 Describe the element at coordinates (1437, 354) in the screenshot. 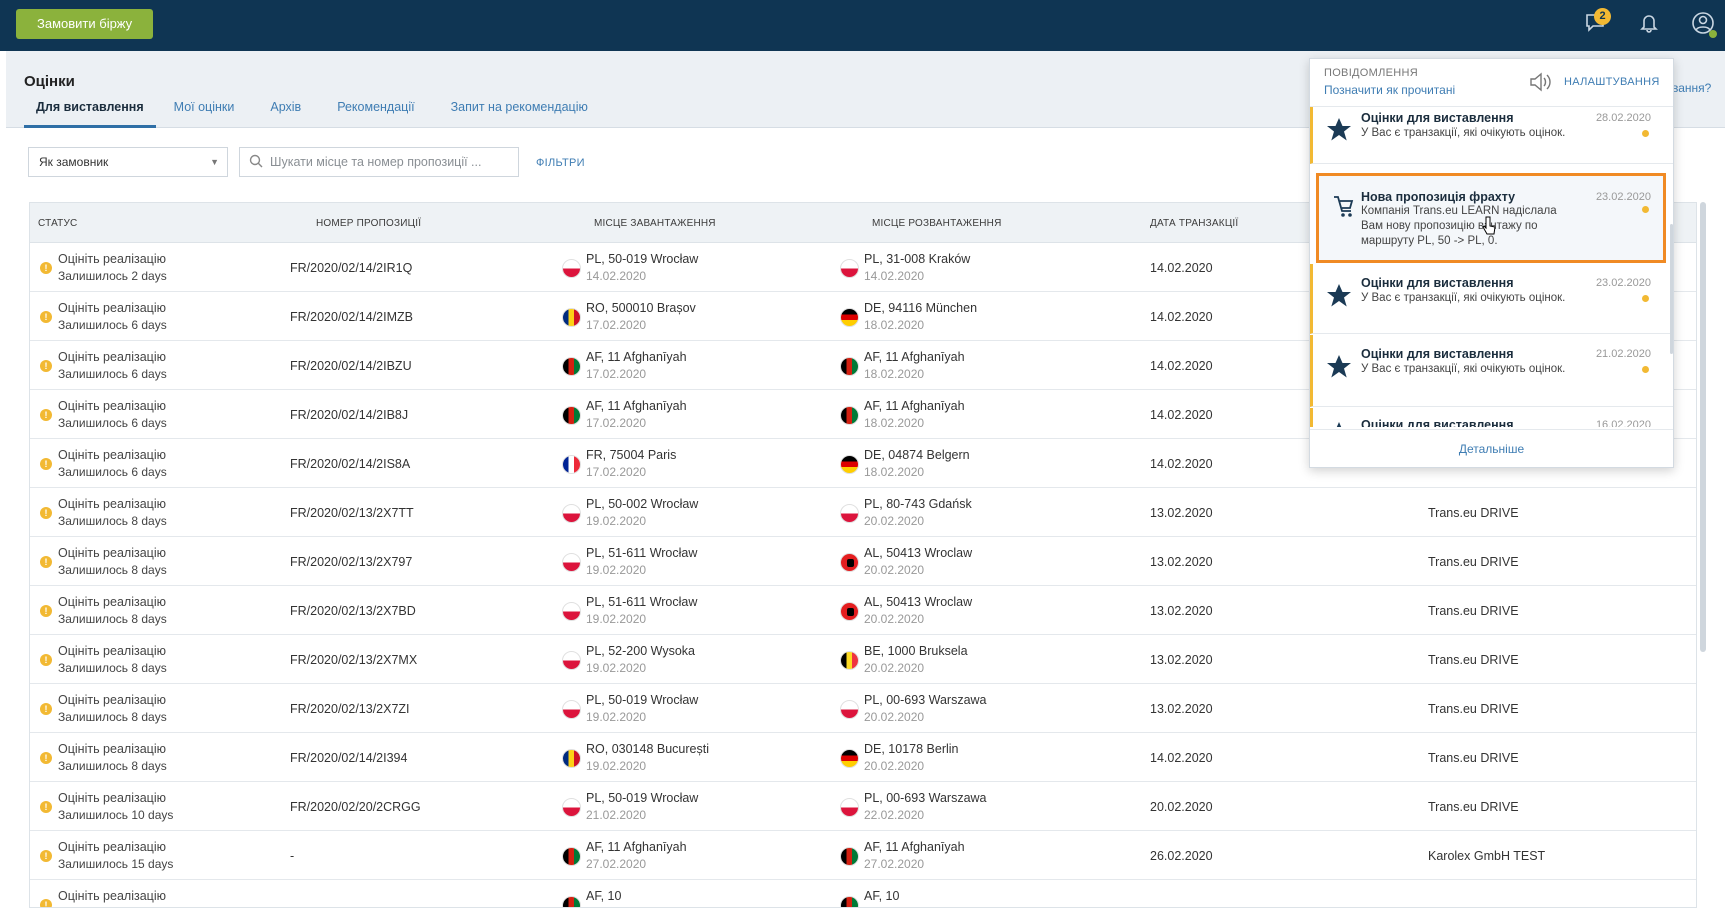

I see `notification-title: Оцінки для виставлення` at that location.